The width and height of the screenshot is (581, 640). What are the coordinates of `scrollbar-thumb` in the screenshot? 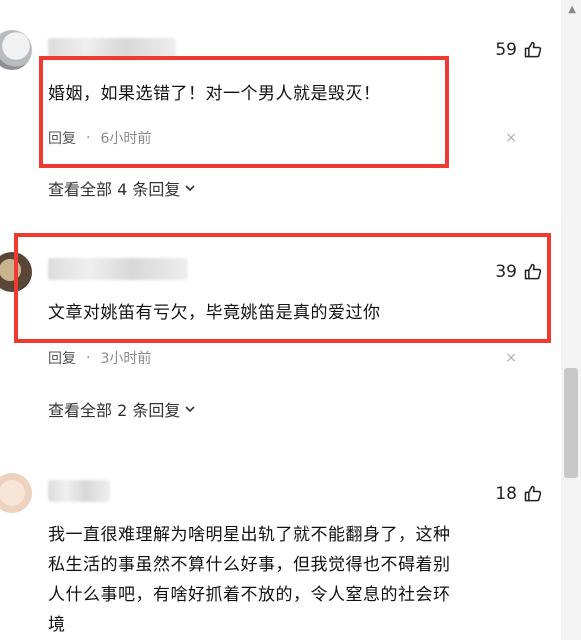 It's located at (571, 423).